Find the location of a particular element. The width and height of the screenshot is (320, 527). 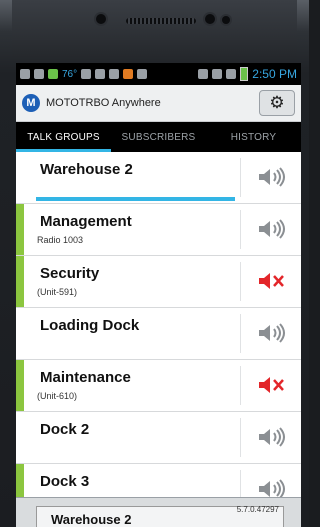

talk-group-name: Management is located at coordinates (86, 221).